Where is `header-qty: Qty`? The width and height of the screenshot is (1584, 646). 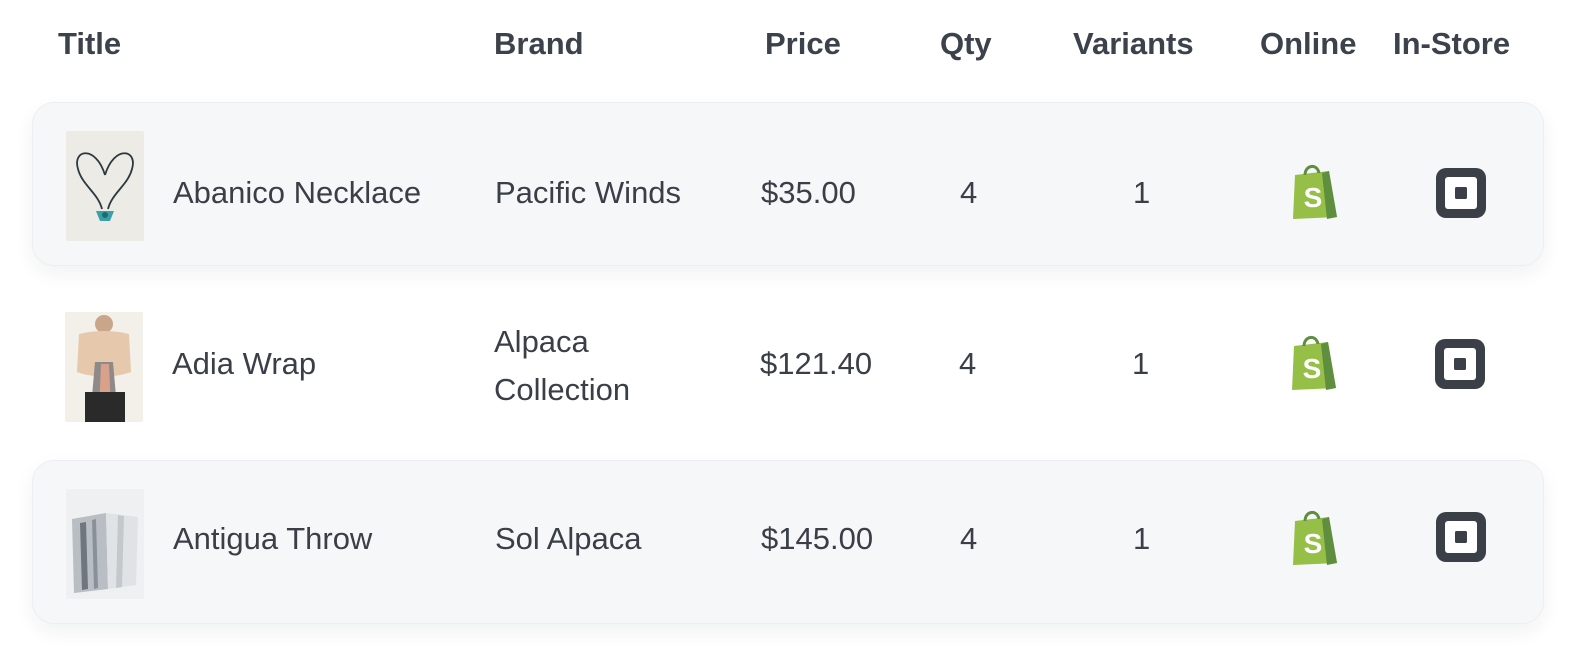 header-qty: Qty is located at coordinates (966, 44).